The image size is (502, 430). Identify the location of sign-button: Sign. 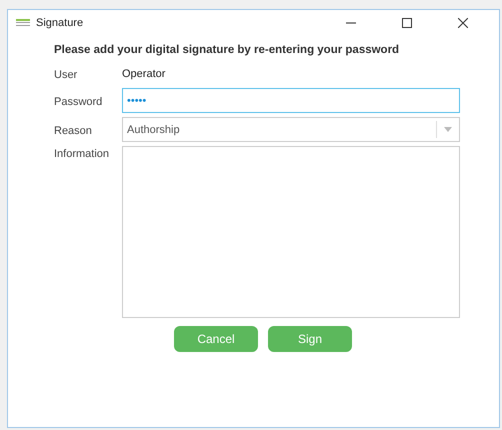
(310, 339).